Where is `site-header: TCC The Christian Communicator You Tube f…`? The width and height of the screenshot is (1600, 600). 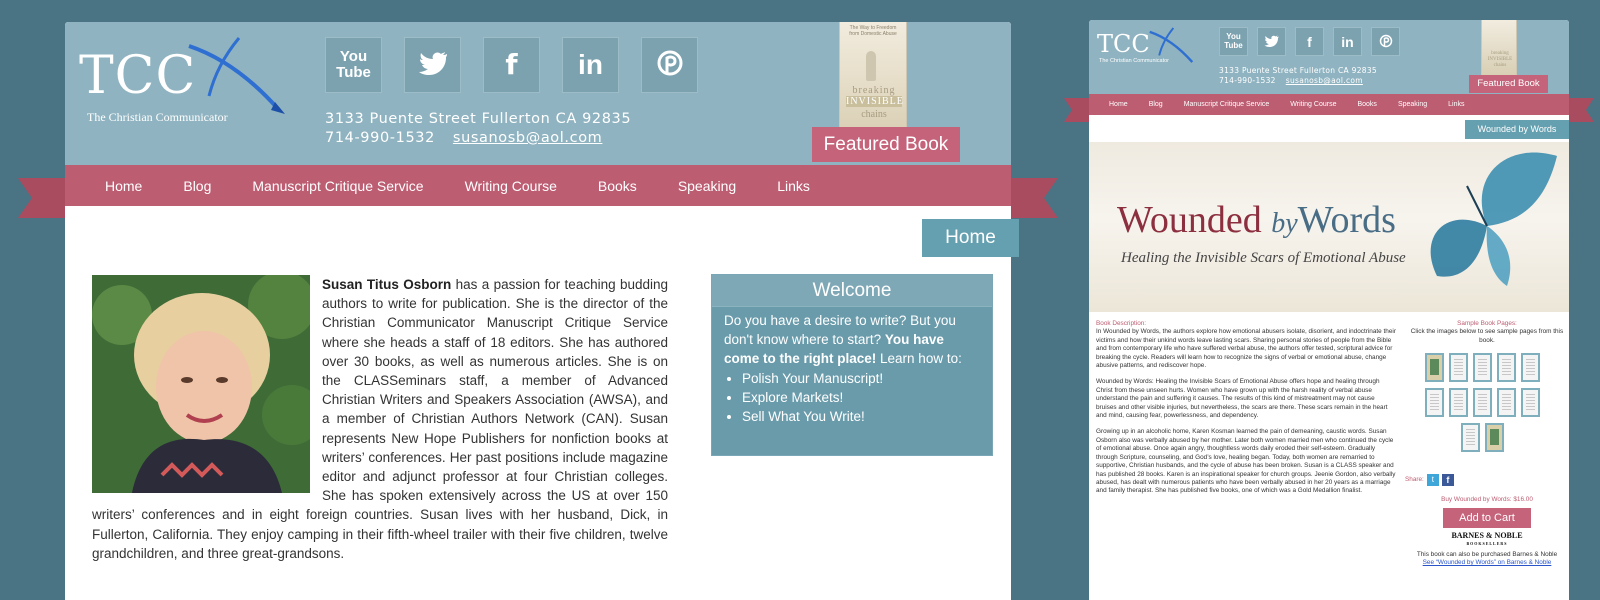 site-header: TCC The Christian Communicator You Tube f… is located at coordinates (538, 93).